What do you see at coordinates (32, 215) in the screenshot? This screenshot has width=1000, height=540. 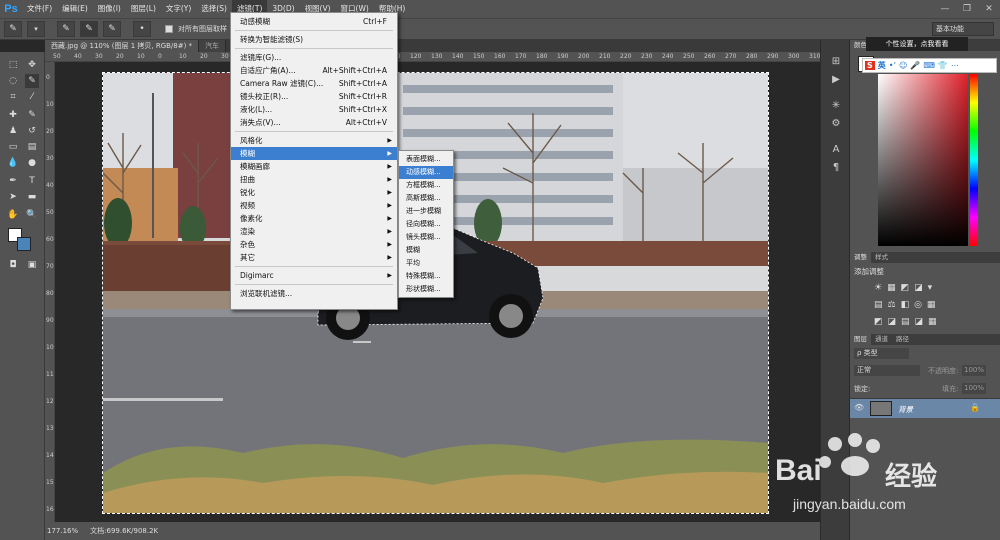 I see `zoom-tool-icon: 🔍` at bounding box center [32, 215].